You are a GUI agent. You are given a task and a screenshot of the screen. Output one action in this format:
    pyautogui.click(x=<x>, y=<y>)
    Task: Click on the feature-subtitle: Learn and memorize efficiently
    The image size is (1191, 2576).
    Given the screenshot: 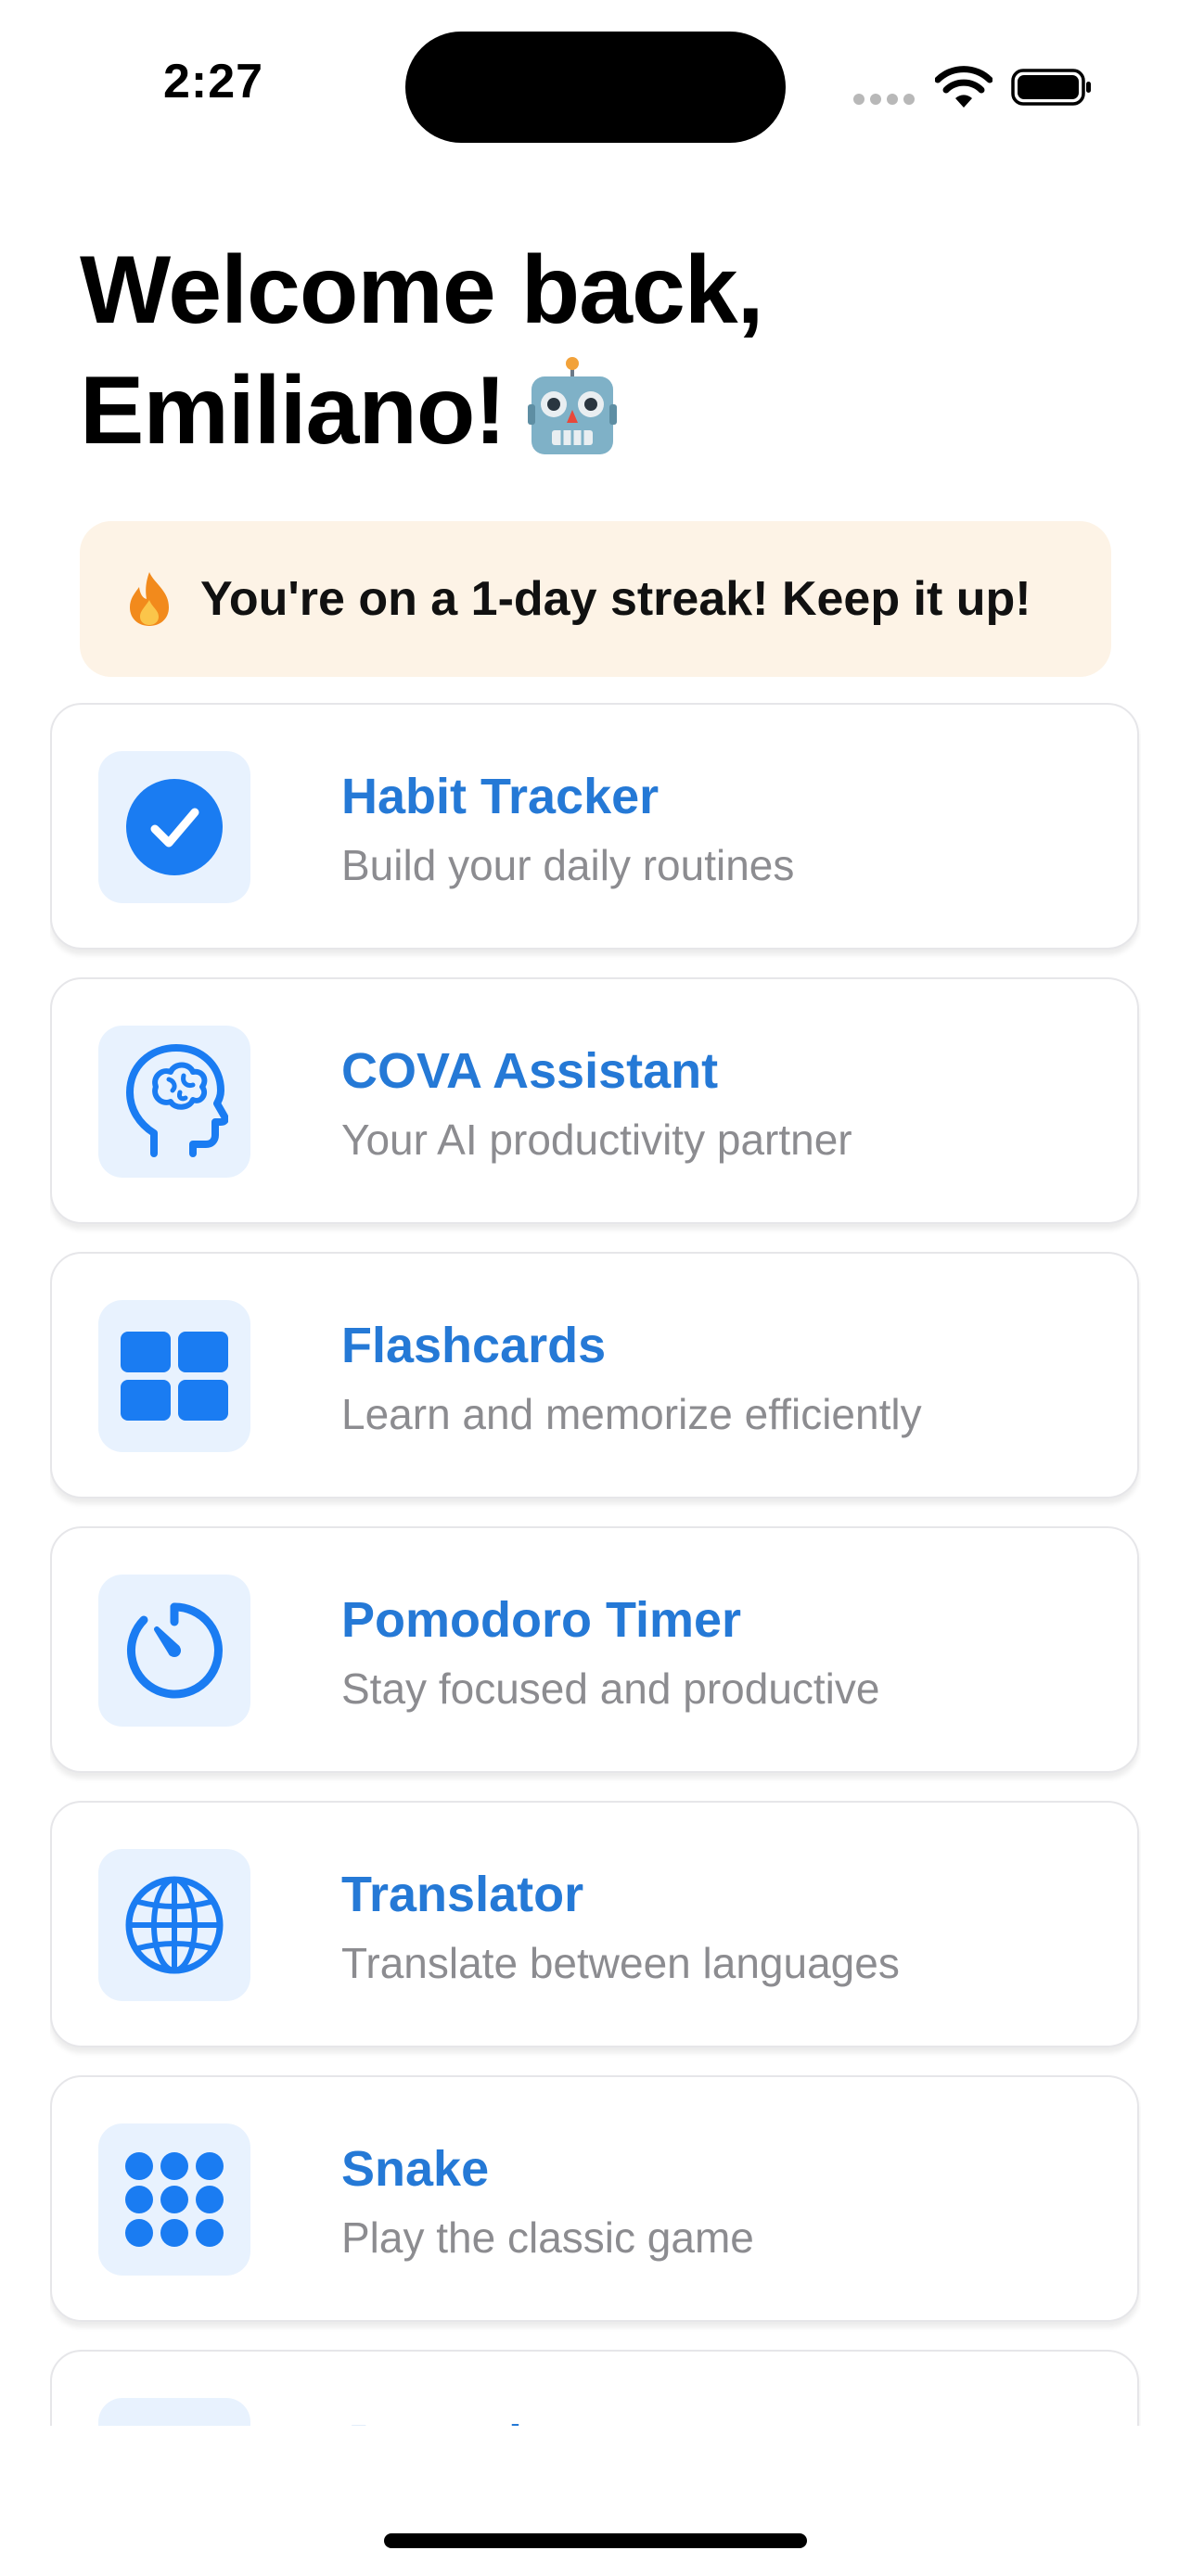 What is the action you would take?
    pyautogui.click(x=631, y=1414)
    